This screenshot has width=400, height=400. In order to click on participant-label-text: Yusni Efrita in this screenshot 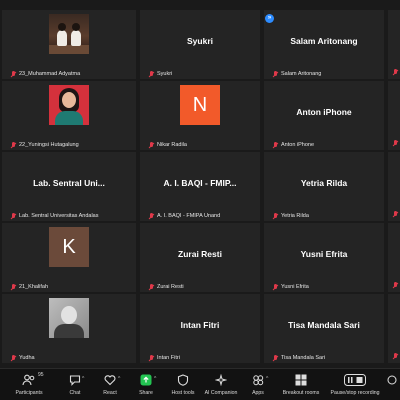, I will do `click(295, 287)`.